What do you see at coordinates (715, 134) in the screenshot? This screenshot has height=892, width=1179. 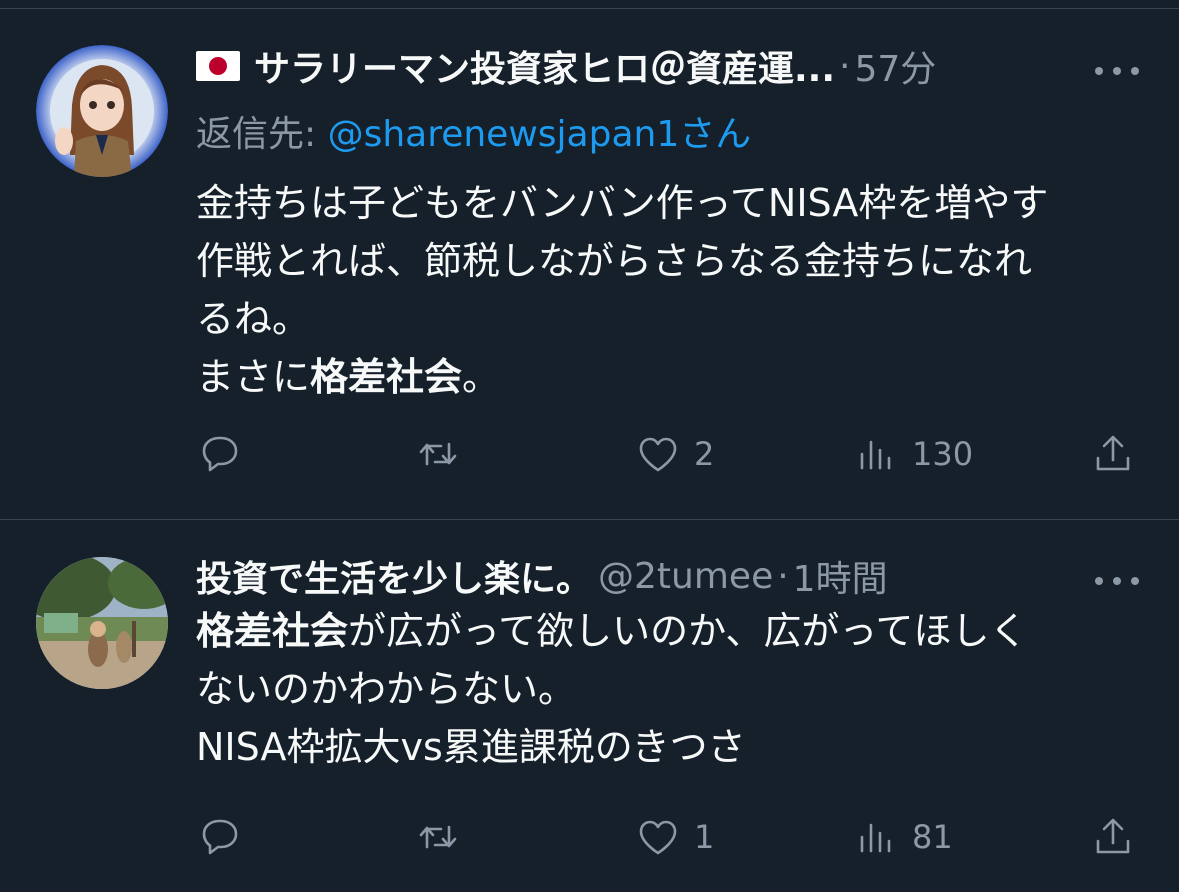 I see `reply-mention-suffix: さん` at bounding box center [715, 134].